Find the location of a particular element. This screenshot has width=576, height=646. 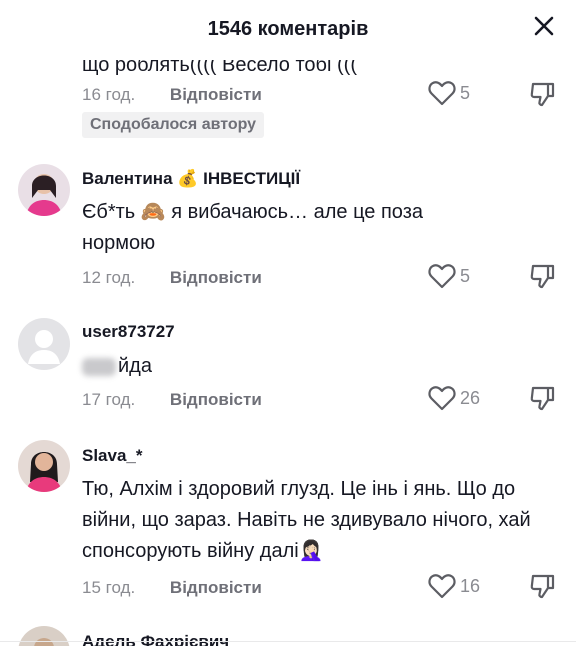

close-icon is located at coordinates (544, 26).